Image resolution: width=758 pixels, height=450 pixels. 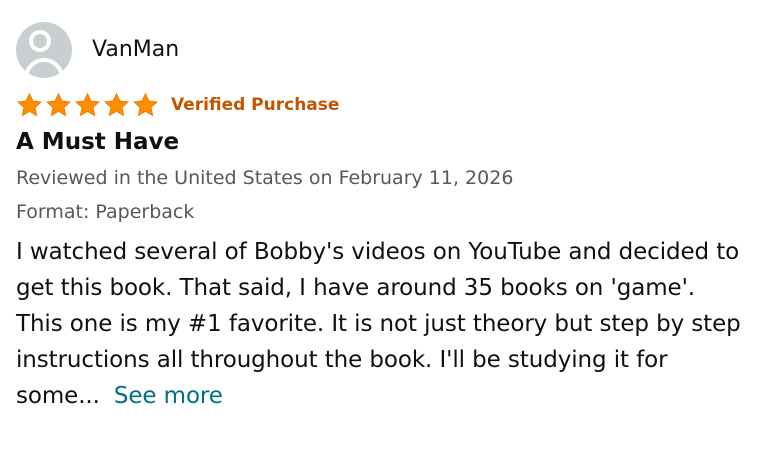 I want to click on avatar-icon, so click(x=44, y=50).